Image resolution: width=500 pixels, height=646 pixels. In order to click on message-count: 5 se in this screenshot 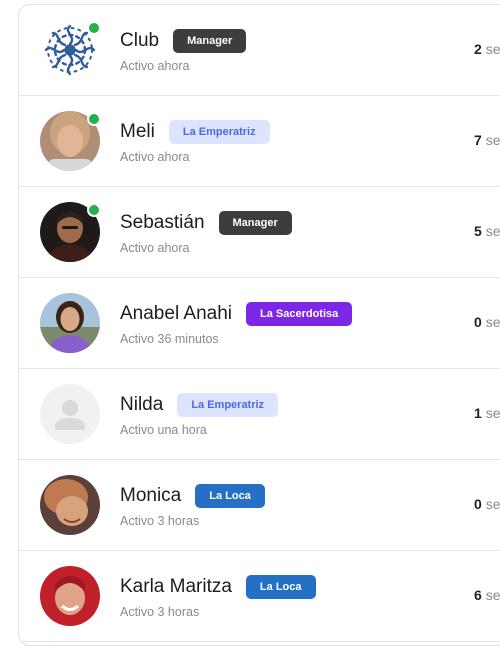, I will do `click(487, 231)`.